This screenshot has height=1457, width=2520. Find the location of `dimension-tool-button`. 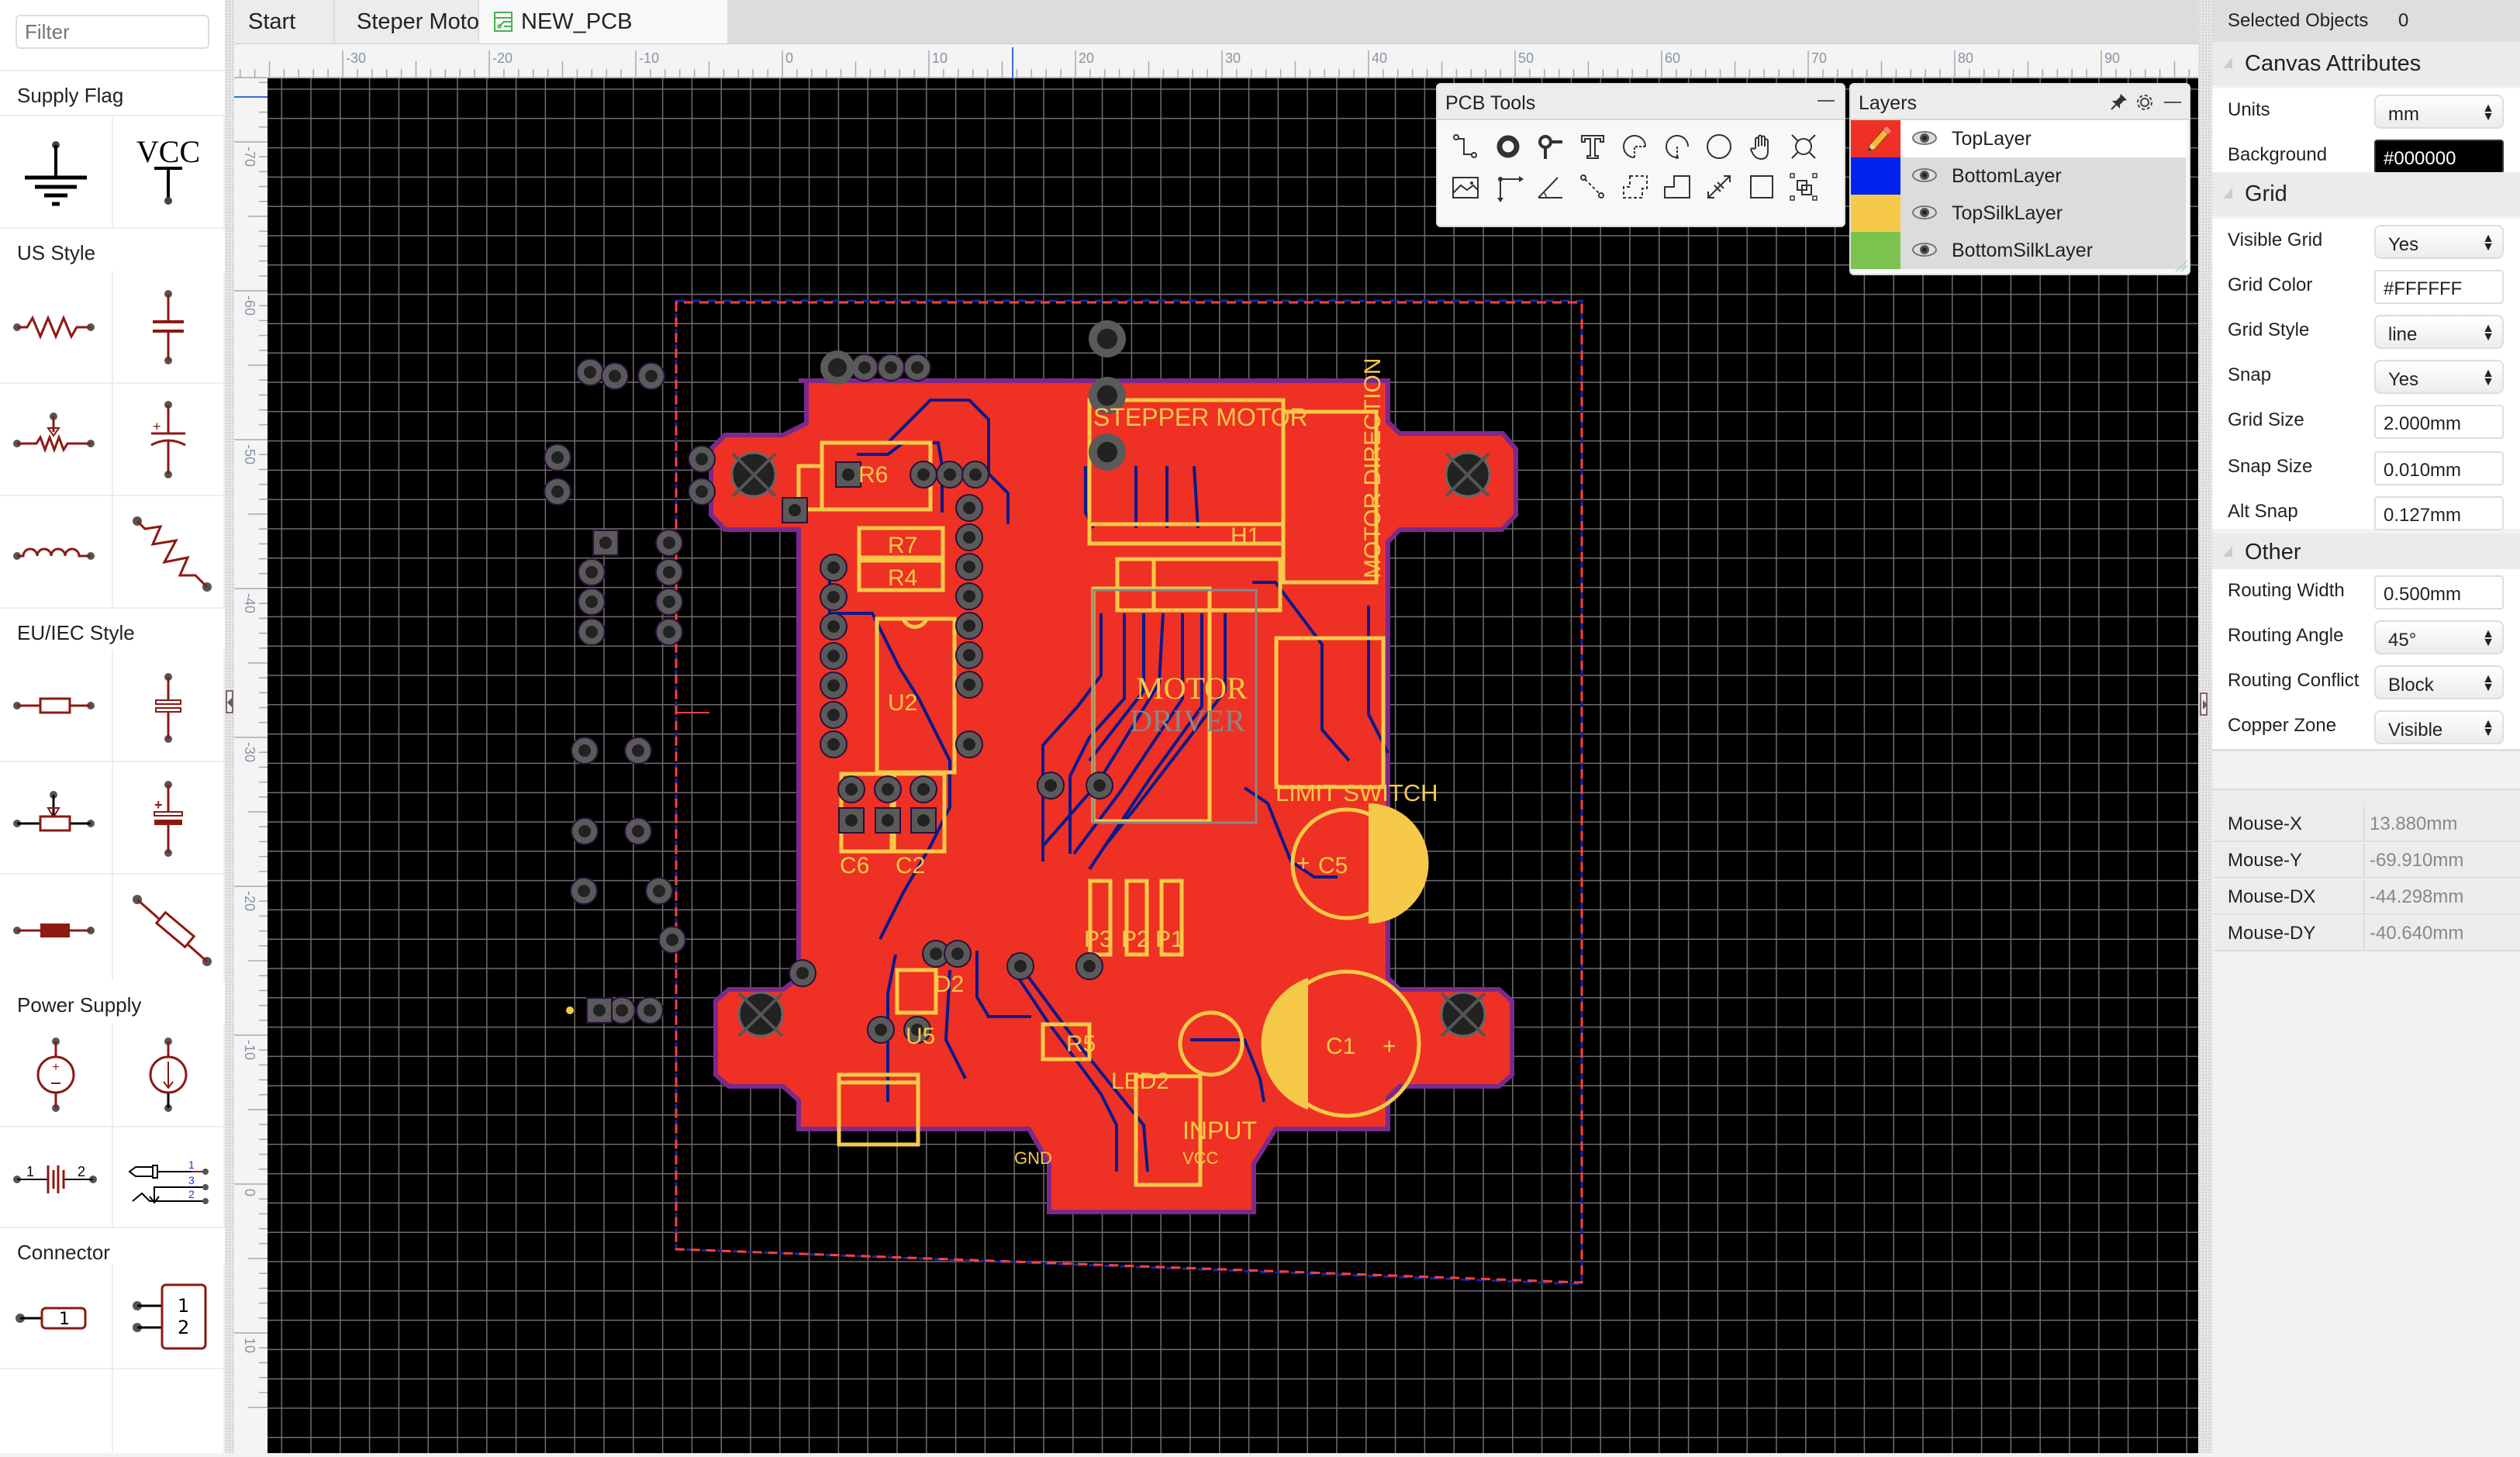

dimension-tool-button is located at coordinates (1719, 186).